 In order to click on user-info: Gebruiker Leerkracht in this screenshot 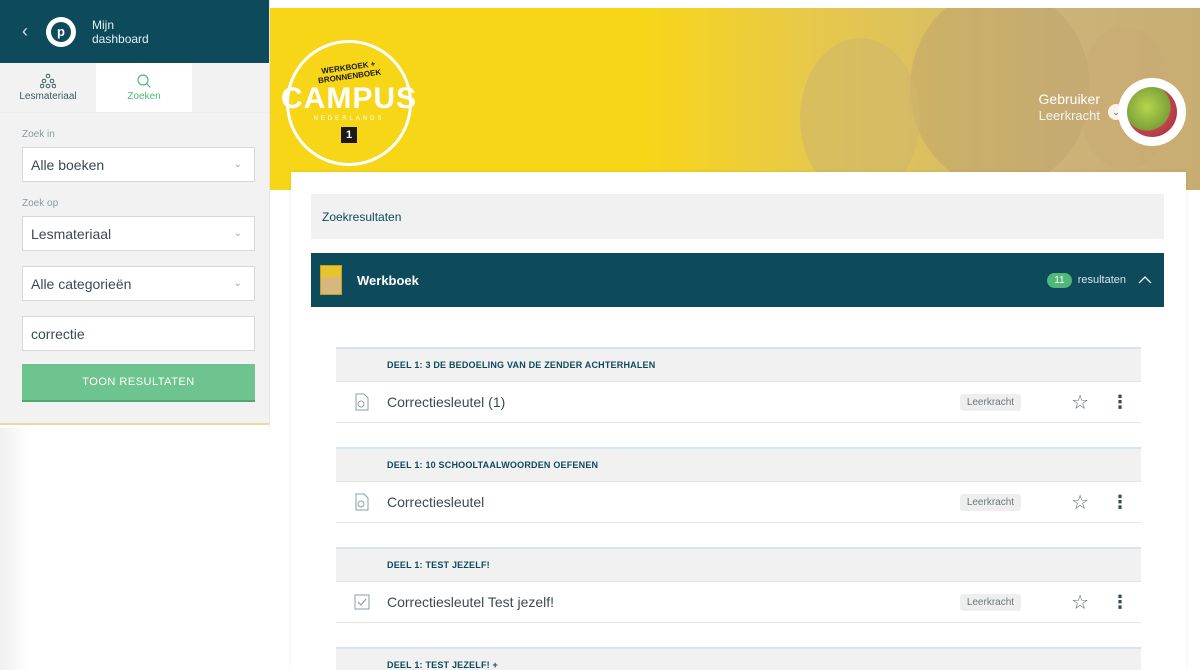, I will do `click(1069, 107)`.